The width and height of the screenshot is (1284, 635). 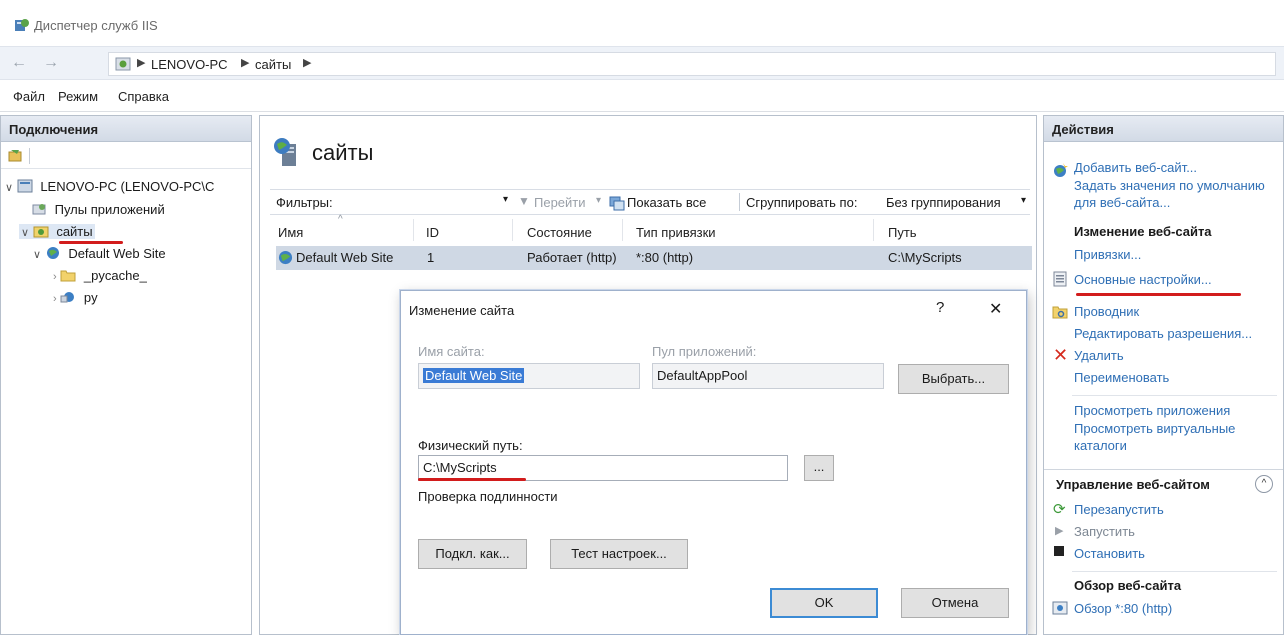 I want to click on tree-node-app-pools: Пулы приложений, so click(x=98, y=209).